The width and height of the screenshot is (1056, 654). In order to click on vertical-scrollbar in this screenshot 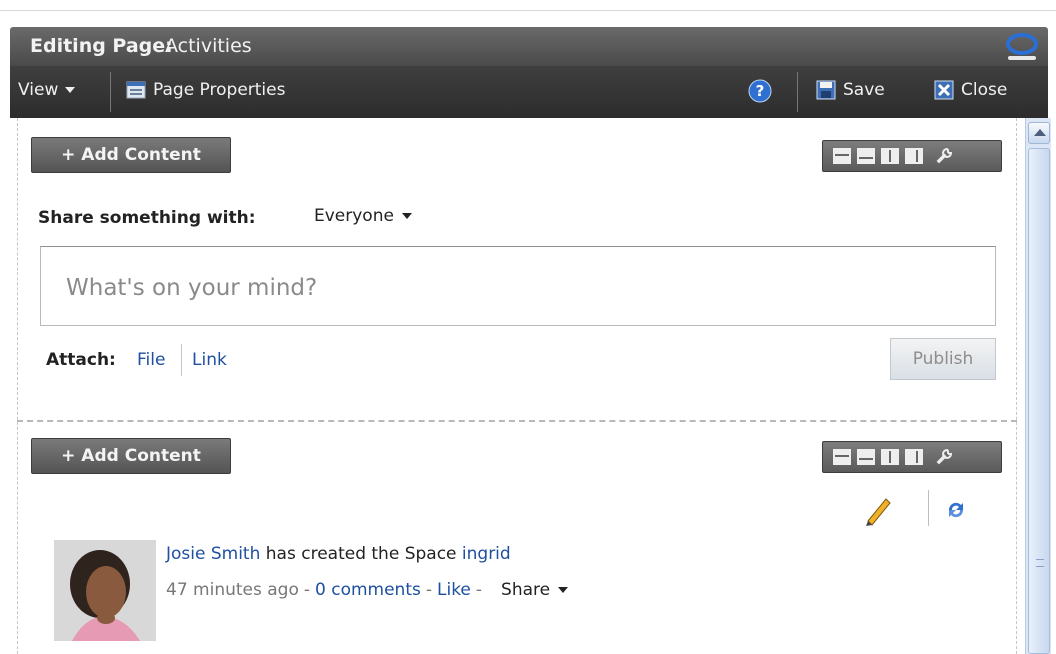, I will do `click(1038, 386)`.